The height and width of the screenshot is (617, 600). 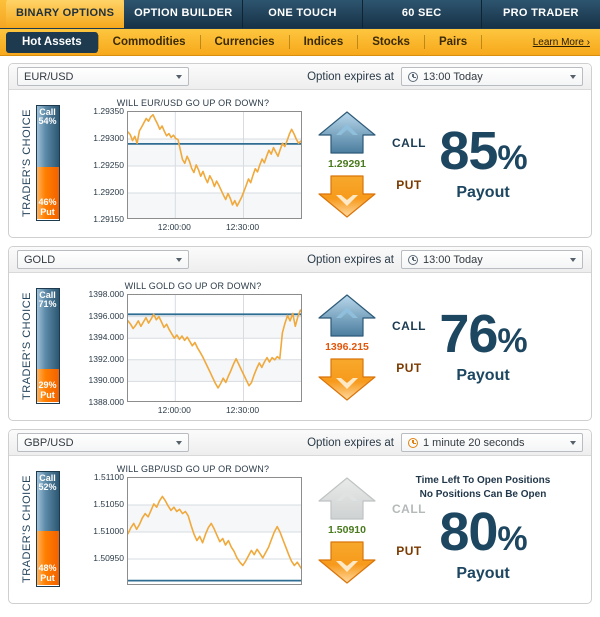 What do you see at coordinates (483, 480) in the screenshot?
I see `payout-notice-line: Time Left To Open Positions` at bounding box center [483, 480].